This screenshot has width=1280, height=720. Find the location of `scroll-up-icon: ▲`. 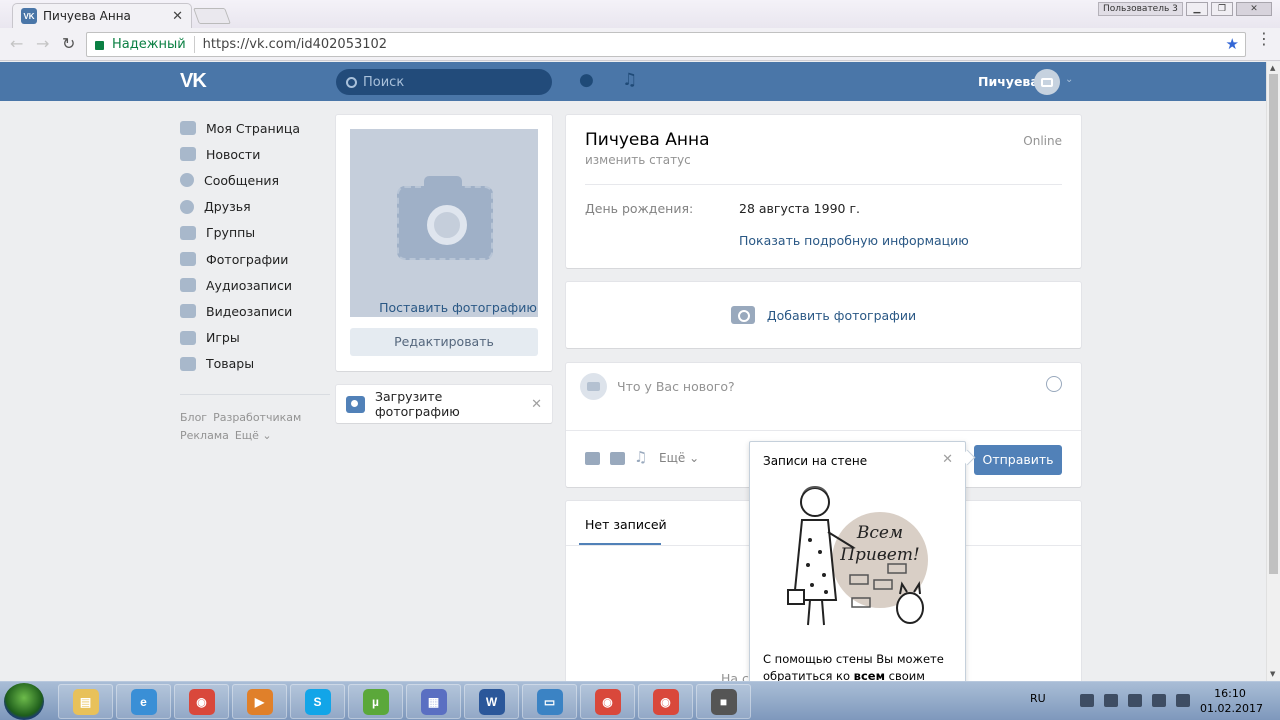

scroll-up-icon: ▲ is located at coordinates (1272, 68).